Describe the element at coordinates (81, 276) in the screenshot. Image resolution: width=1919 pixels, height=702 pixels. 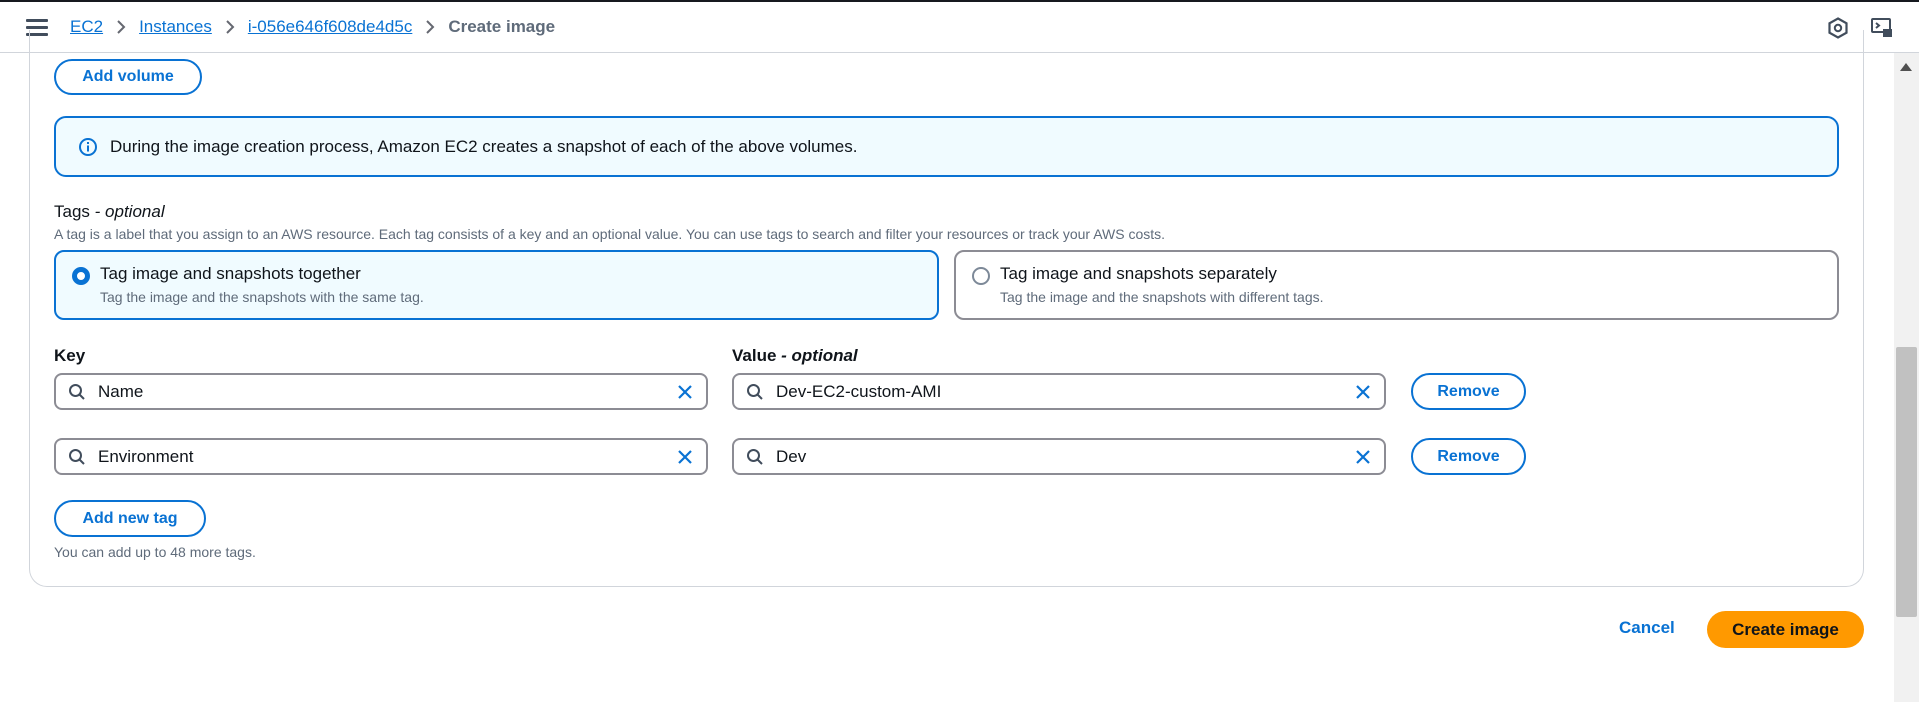
I see `radio-selected-icon` at that location.